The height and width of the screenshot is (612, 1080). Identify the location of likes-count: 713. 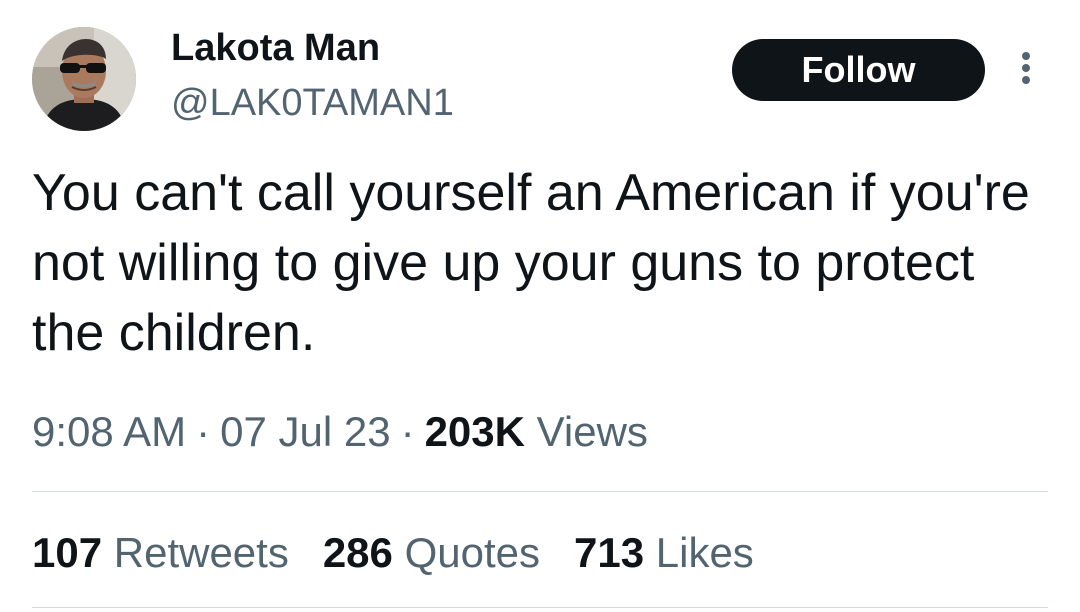
(609, 552).